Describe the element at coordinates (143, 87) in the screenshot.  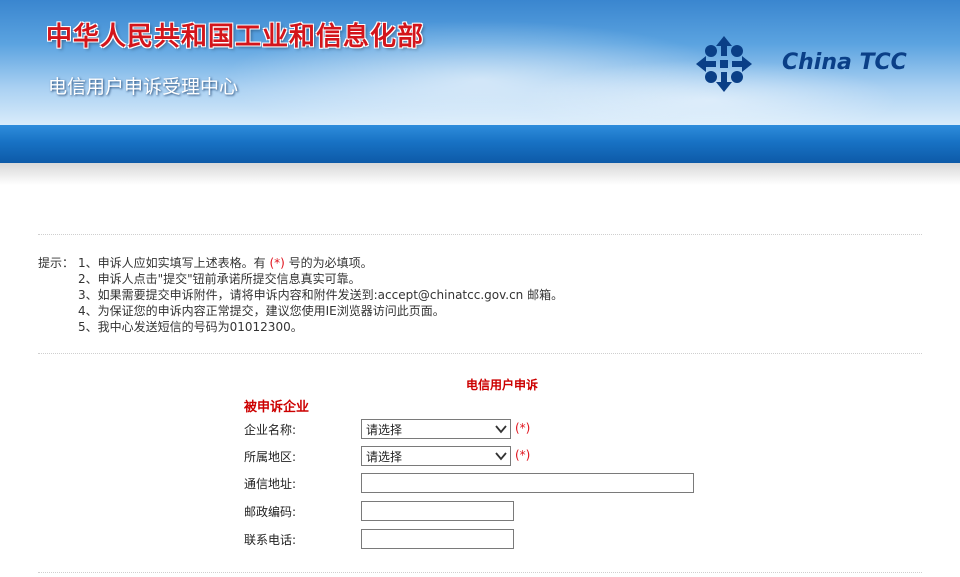
I see `center-name: 电信用户申诉受理中心` at that location.